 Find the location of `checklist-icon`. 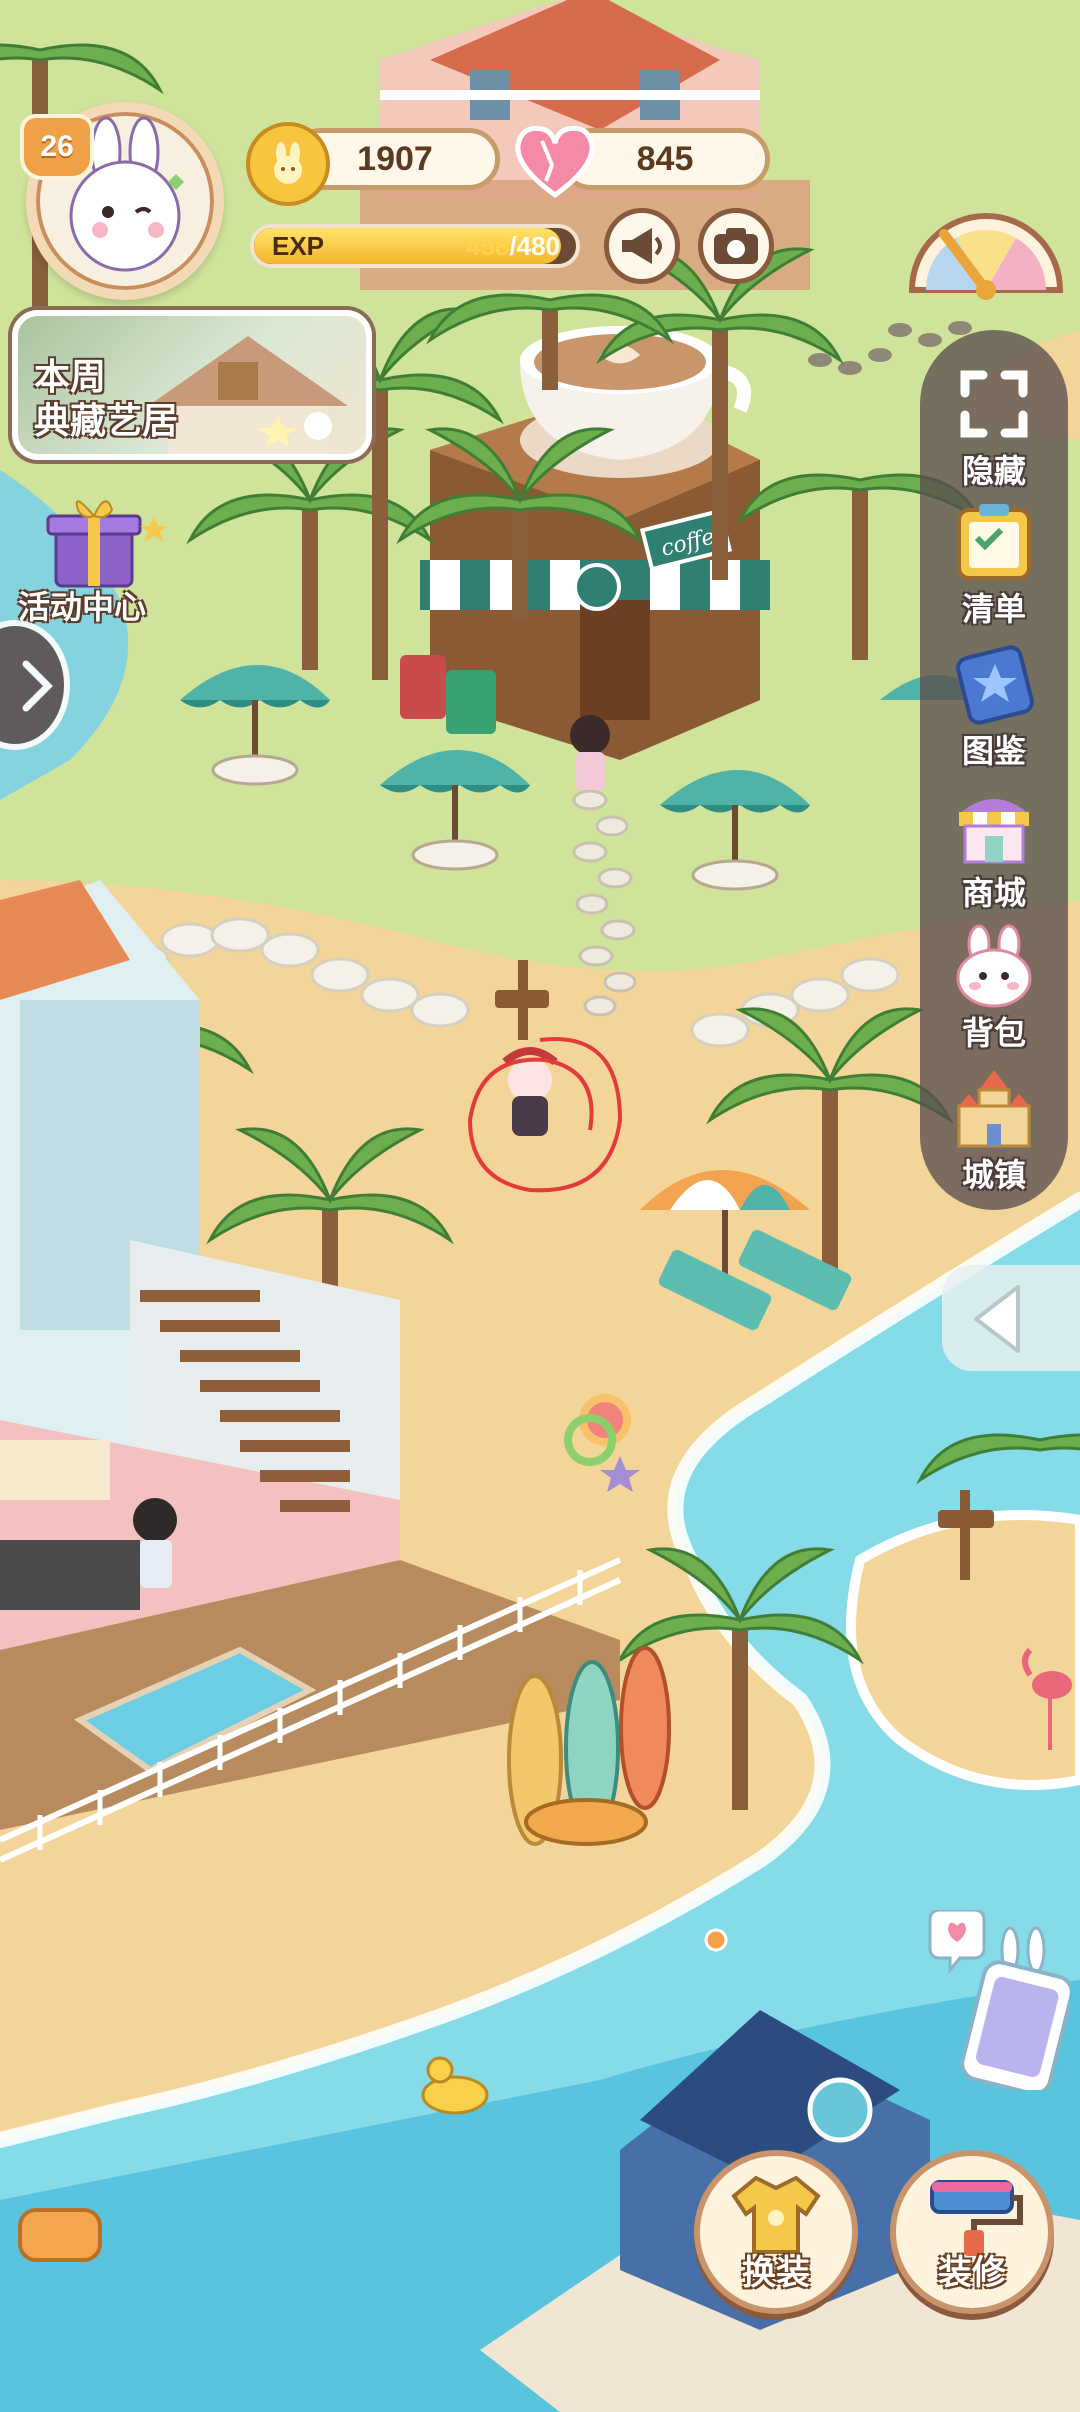

checklist-icon is located at coordinates (994, 542).